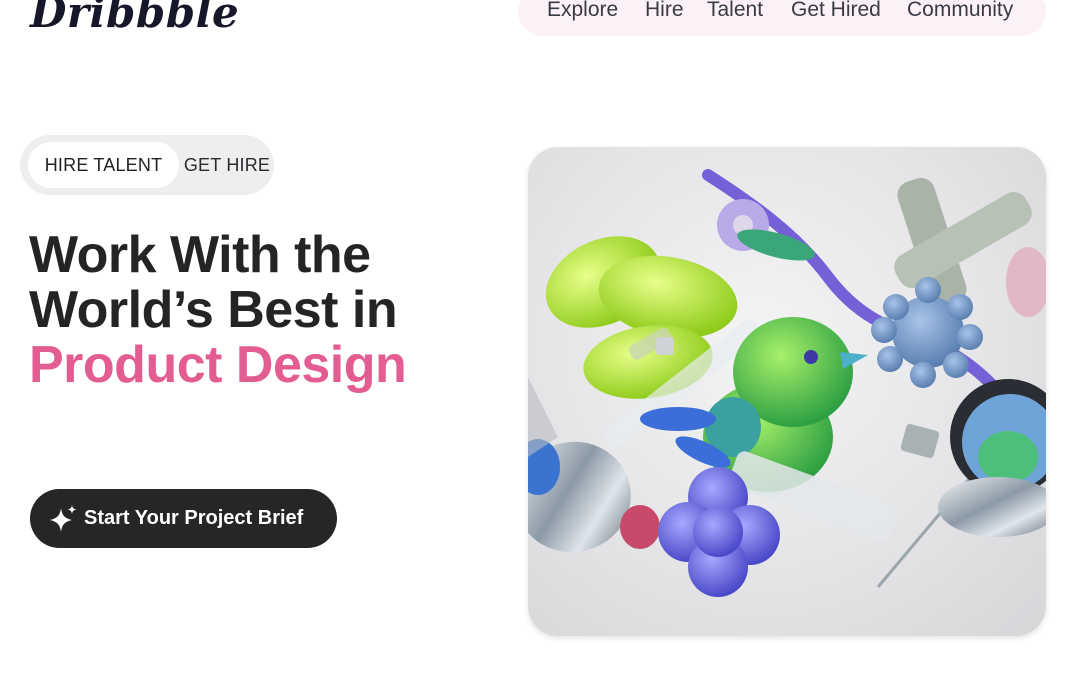 The height and width of the screenshot is (675, 1080). I want to click on cta-label: Start Your Project Brief, so click(194, 518).